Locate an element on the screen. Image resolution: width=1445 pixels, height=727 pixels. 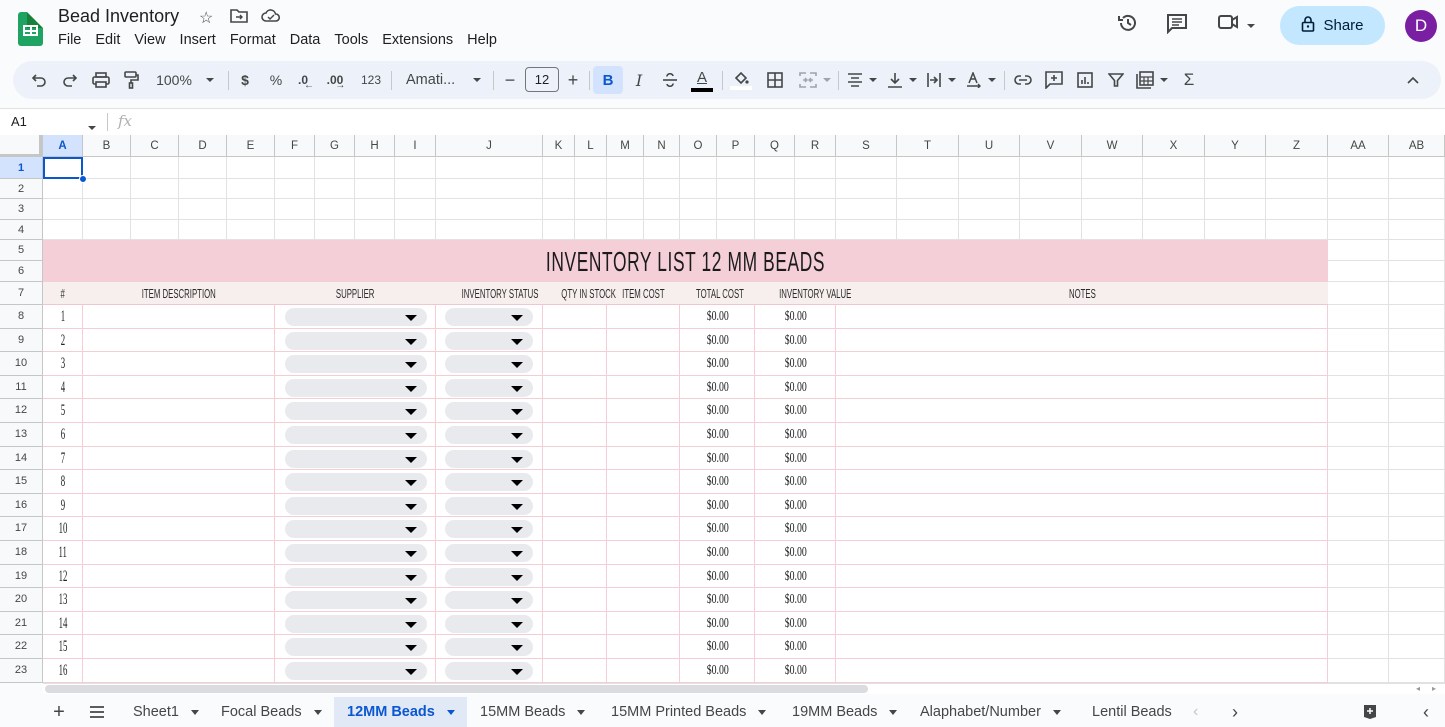
comments-icon is located at coordinates (1177, 25).